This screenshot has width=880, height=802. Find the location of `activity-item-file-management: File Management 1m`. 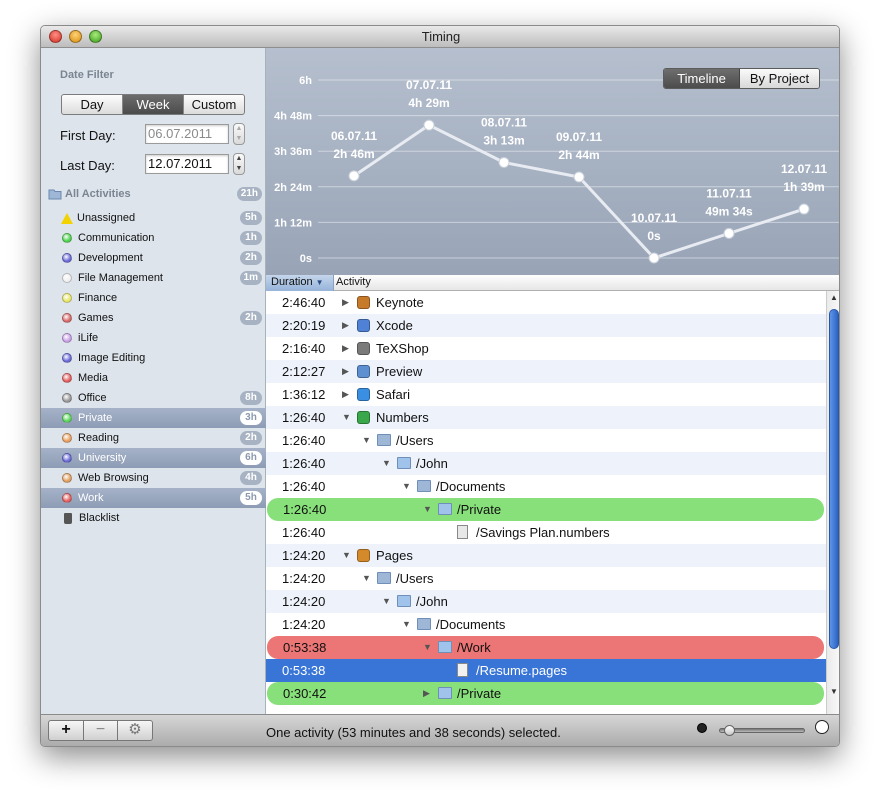

activity-item-file-management: File Management 1m is located at coordinates (153, 278).